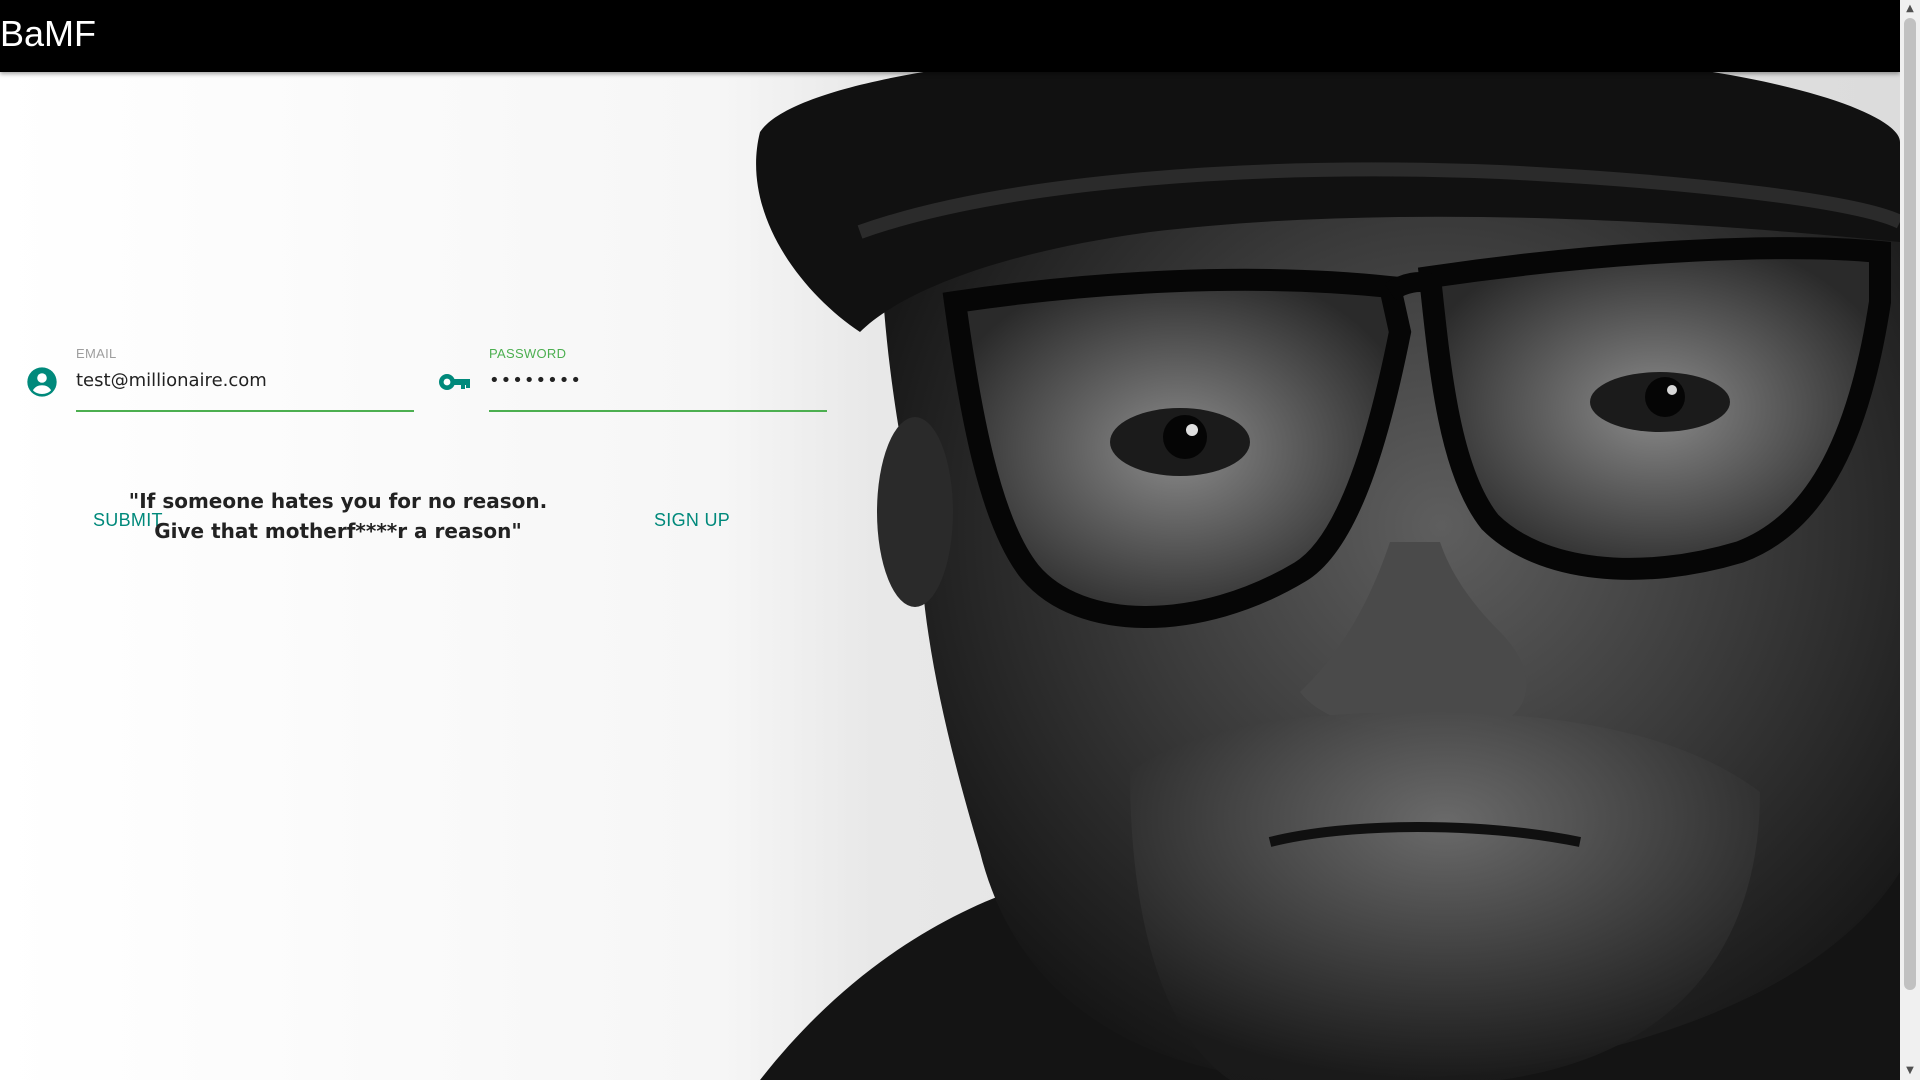  Describe the element at coordinates (338, 531) in the screenshot. I see `quote-line-2: Give that motherf****r a reason"` at that location.